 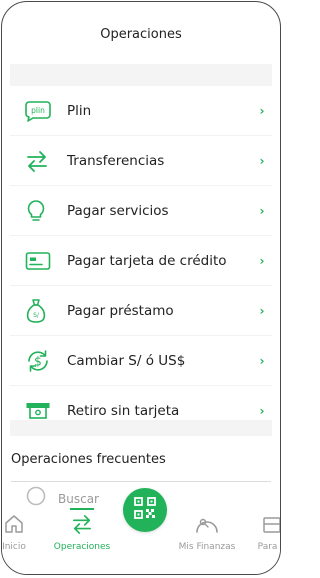 I want to click on nav-label: Inicio, so click(x=14, y=547).